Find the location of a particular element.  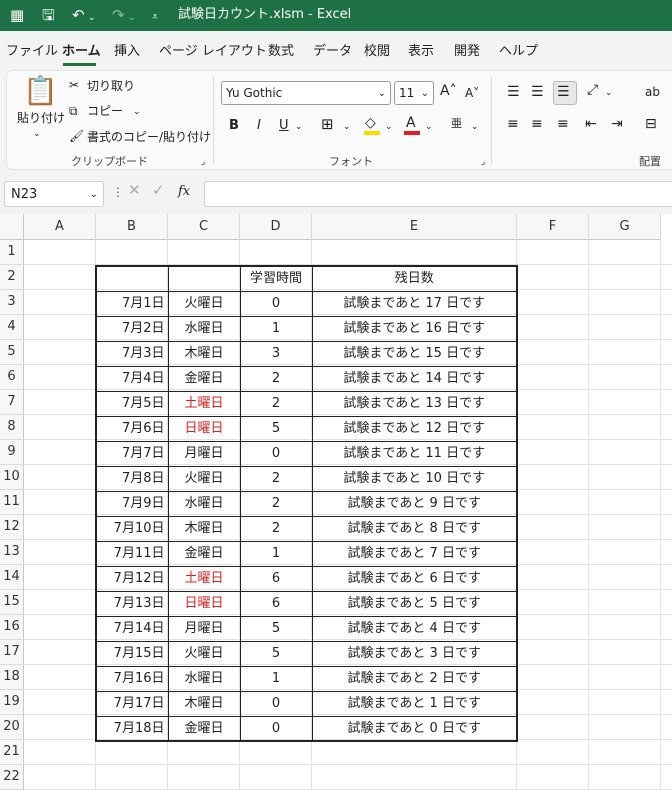

date-cell: 7月6日 is located at coordinates (132, 428).